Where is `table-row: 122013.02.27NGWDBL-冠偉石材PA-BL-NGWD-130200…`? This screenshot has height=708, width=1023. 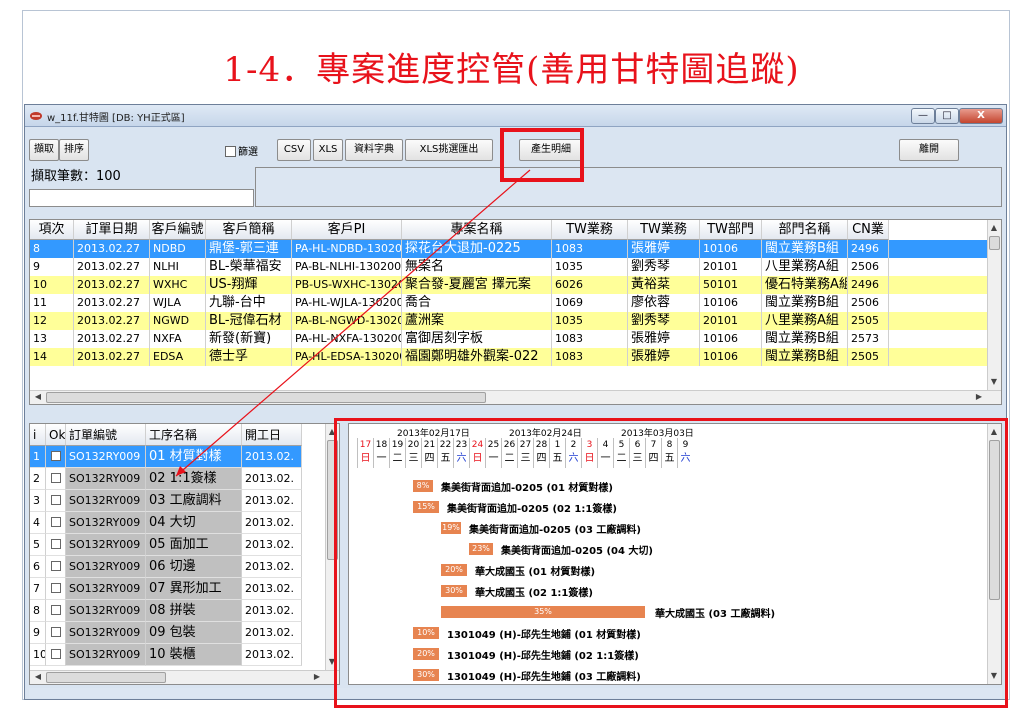 table-row: 122013.02.27NGWDBL-冠偉石材PA-BL-NGWD-130200… is located at coordinates (509, 321).